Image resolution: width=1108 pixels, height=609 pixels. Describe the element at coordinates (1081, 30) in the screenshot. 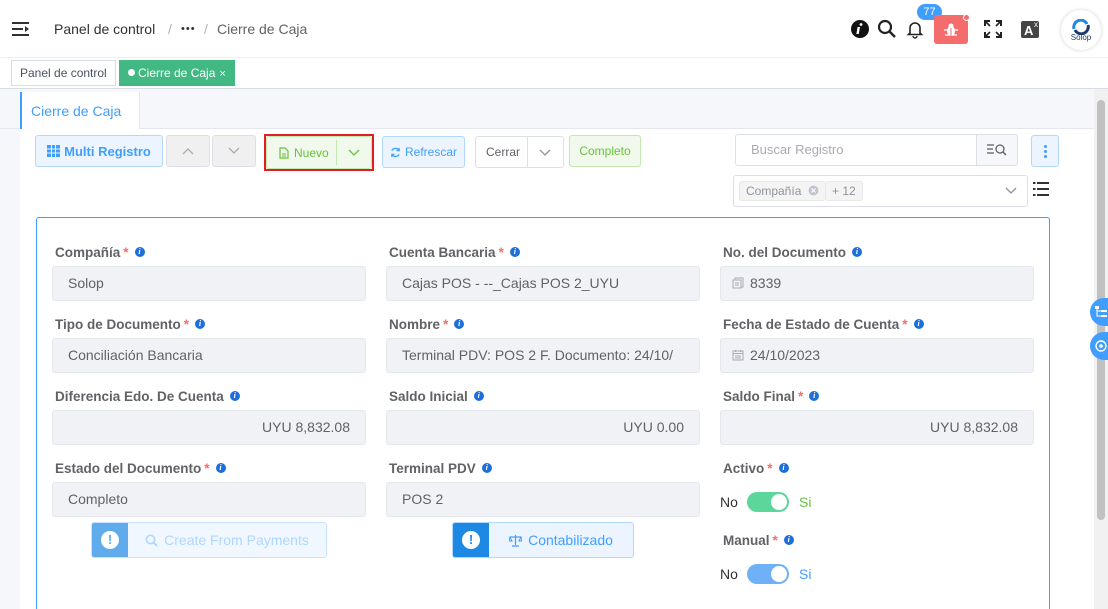

I see `avatar: Solop` at that location.